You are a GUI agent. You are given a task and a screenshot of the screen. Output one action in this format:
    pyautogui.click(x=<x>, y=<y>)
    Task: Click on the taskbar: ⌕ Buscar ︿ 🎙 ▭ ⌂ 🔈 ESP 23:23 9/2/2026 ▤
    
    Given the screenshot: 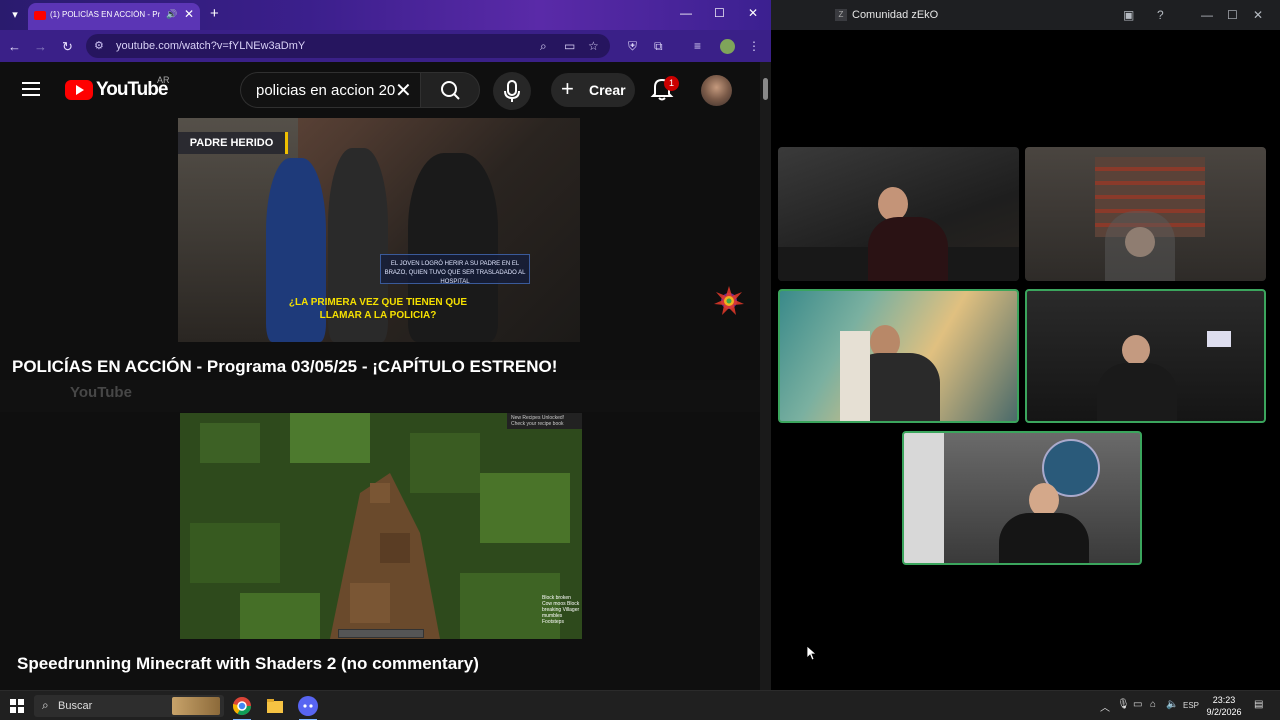 What is the action you would take?
    pyautogui.click(x=640, y=705)
    